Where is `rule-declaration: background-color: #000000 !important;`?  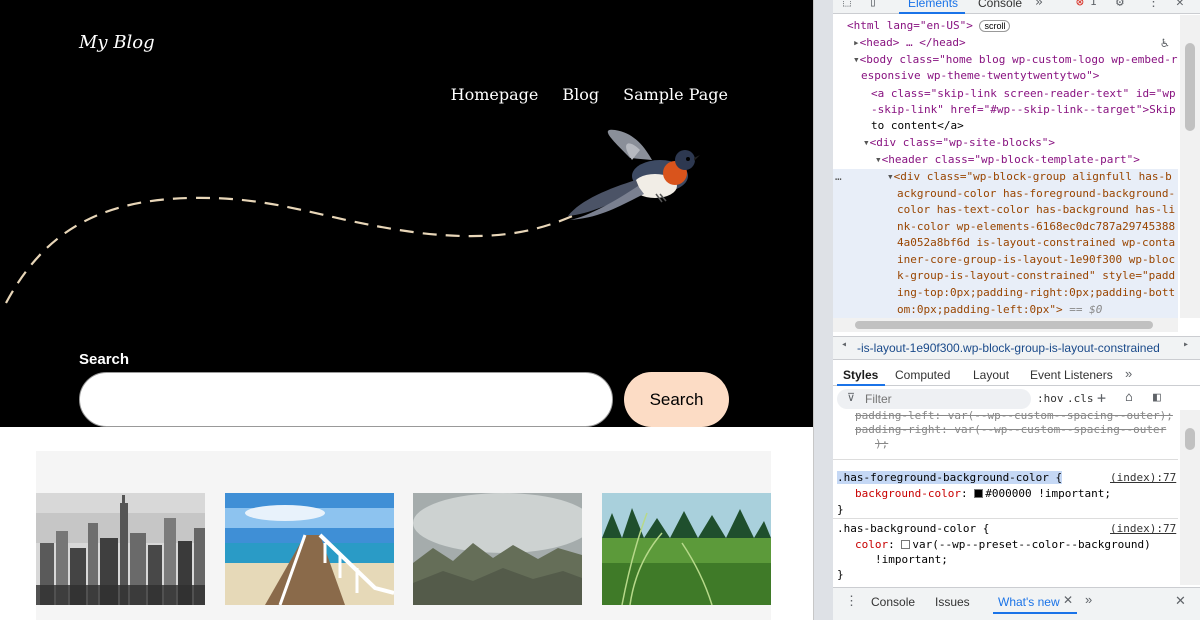 rule-declaration: background-color: #000000 !important; is located at coordinates (983, 494).